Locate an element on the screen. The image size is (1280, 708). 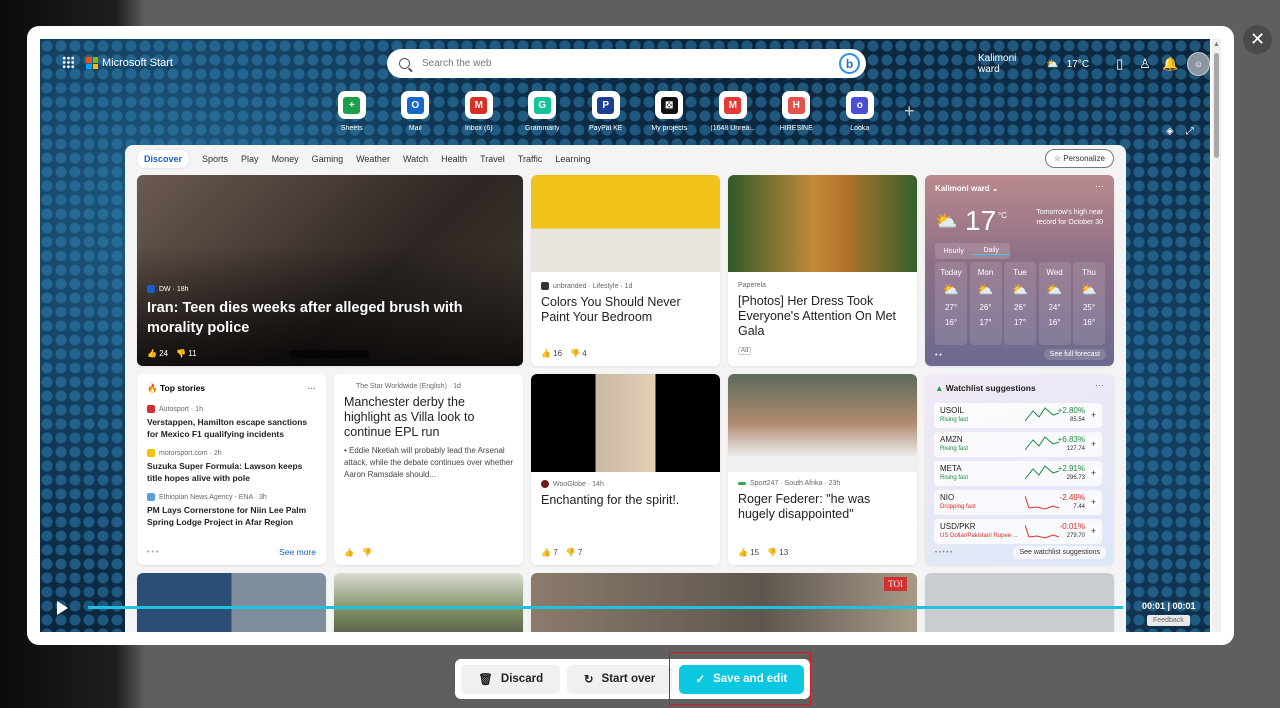
personalize-button: ☆ Personalize is located at coordinates (1079, 158).